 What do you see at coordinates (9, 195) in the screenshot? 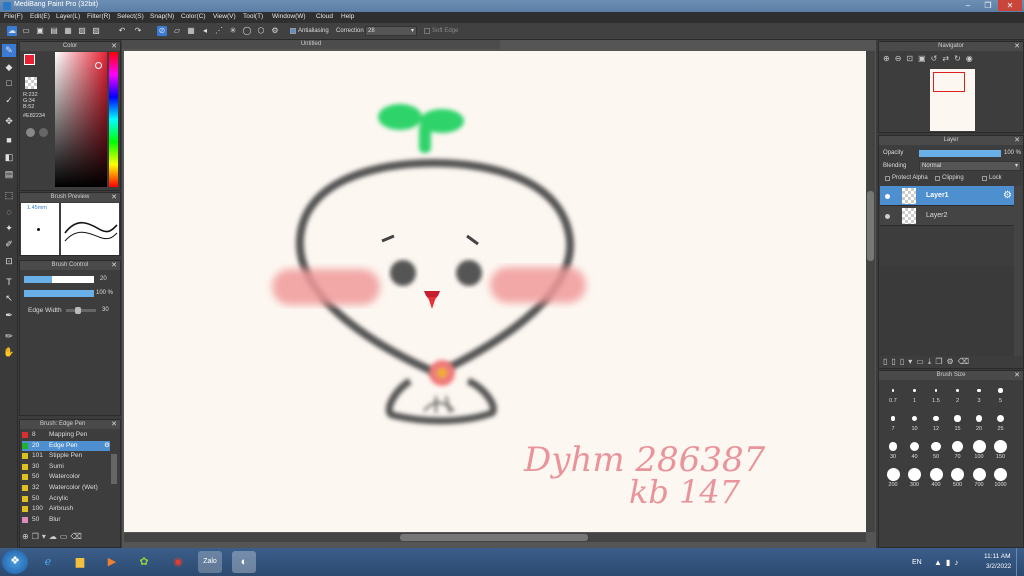
I see `select-tool-icon: ⬚` at bounding box center [9, 195].